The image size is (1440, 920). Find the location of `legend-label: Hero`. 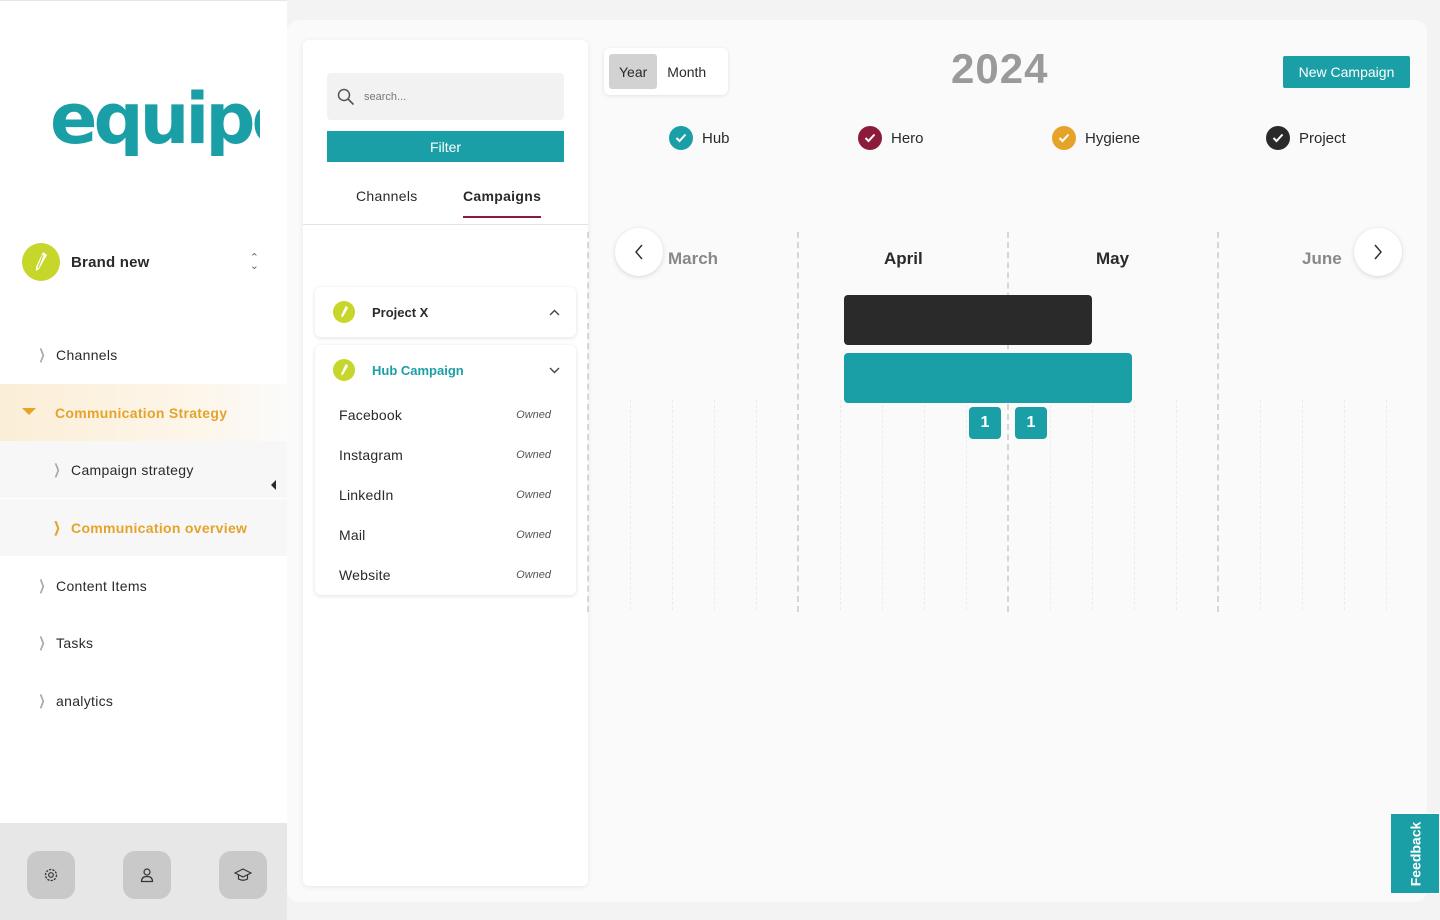

legend-label: Hero is located at coordinates (907, 138).